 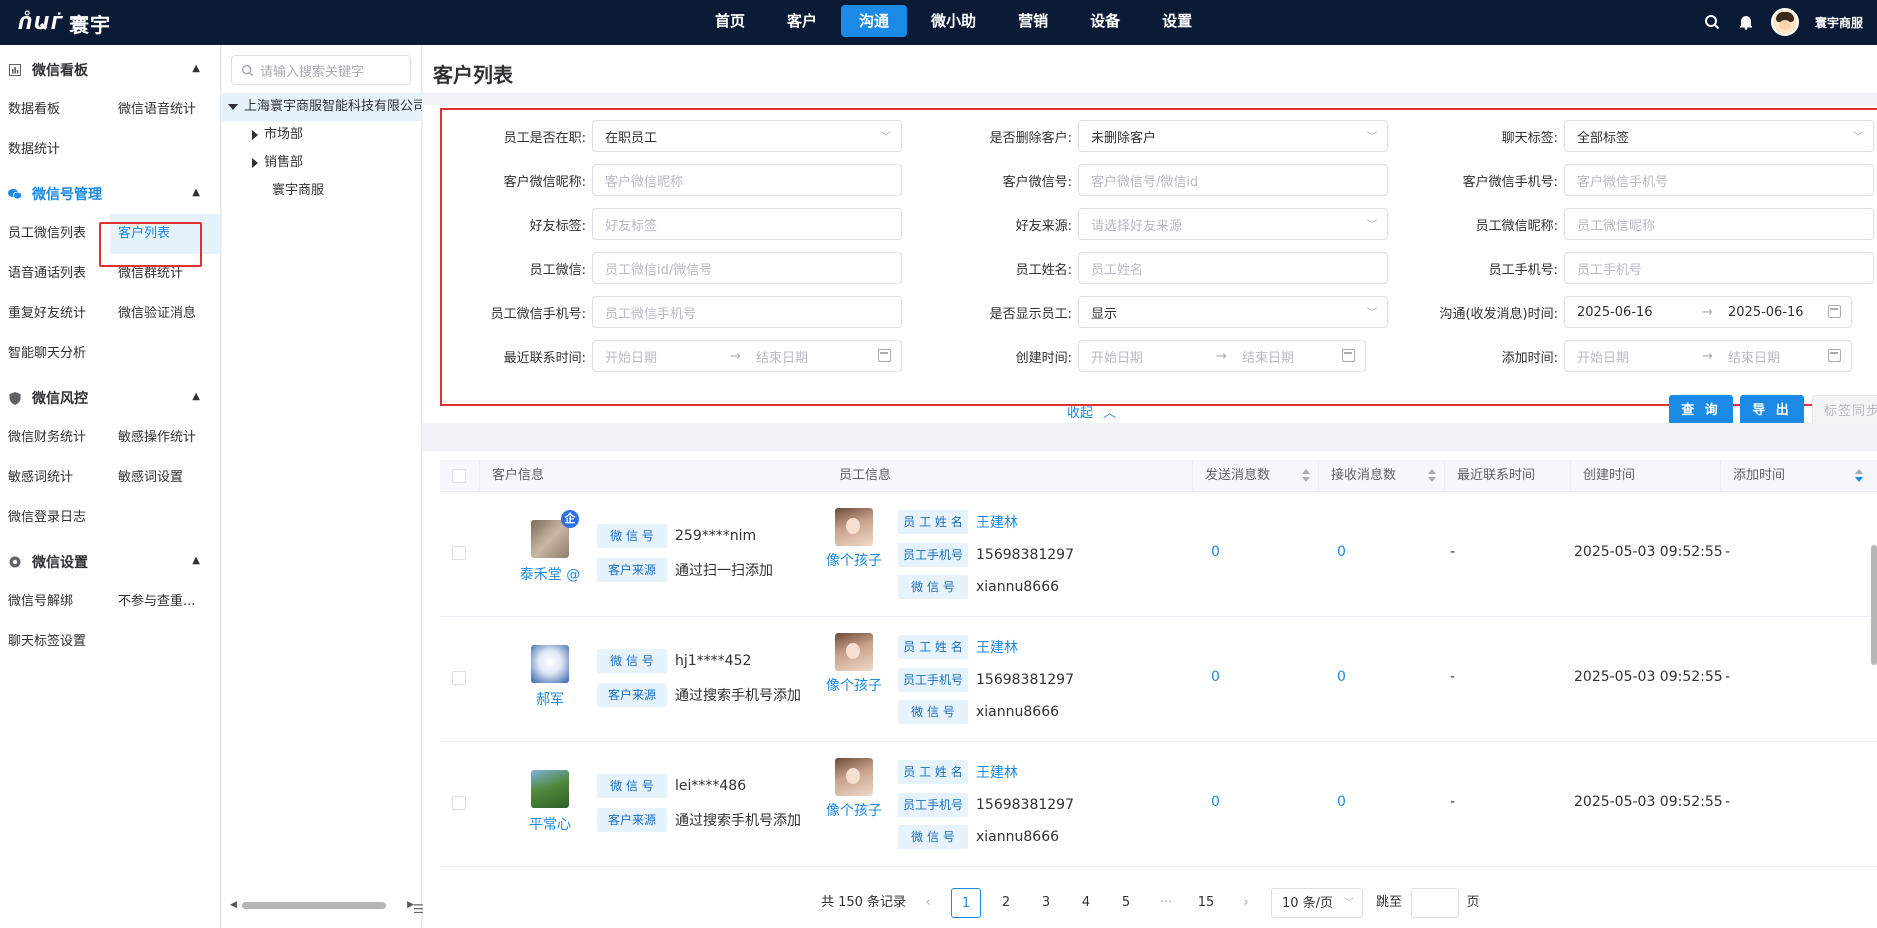 I want to click on tree-node-huanyu: 寰宇商服, so click(x=322, y=191).